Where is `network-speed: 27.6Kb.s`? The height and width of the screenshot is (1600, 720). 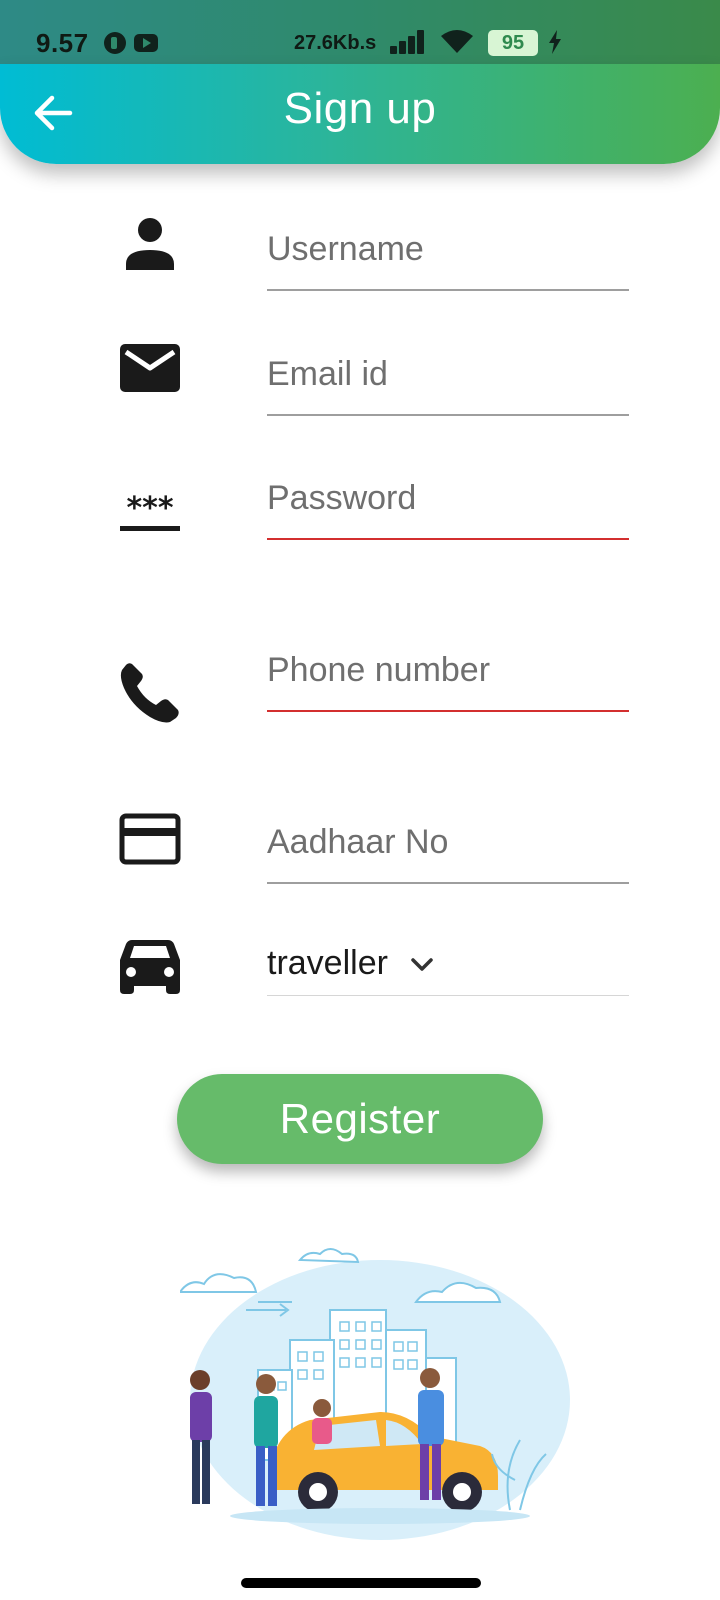
network-speed: 27.6Kb.s is located at coordinates (335, 43).